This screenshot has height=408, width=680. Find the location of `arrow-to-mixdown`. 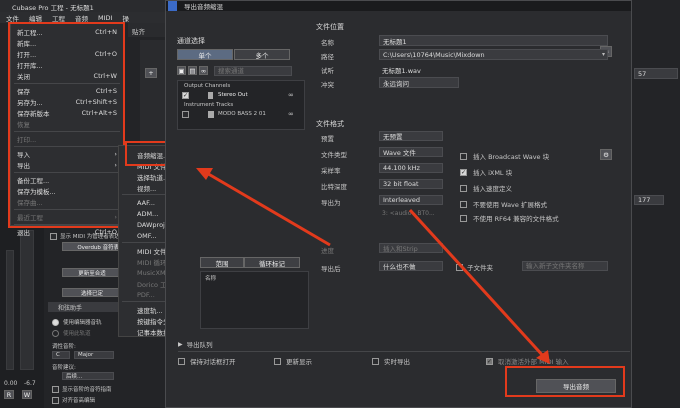

arrow-to-mixdown is located at coordinates (267, 208).